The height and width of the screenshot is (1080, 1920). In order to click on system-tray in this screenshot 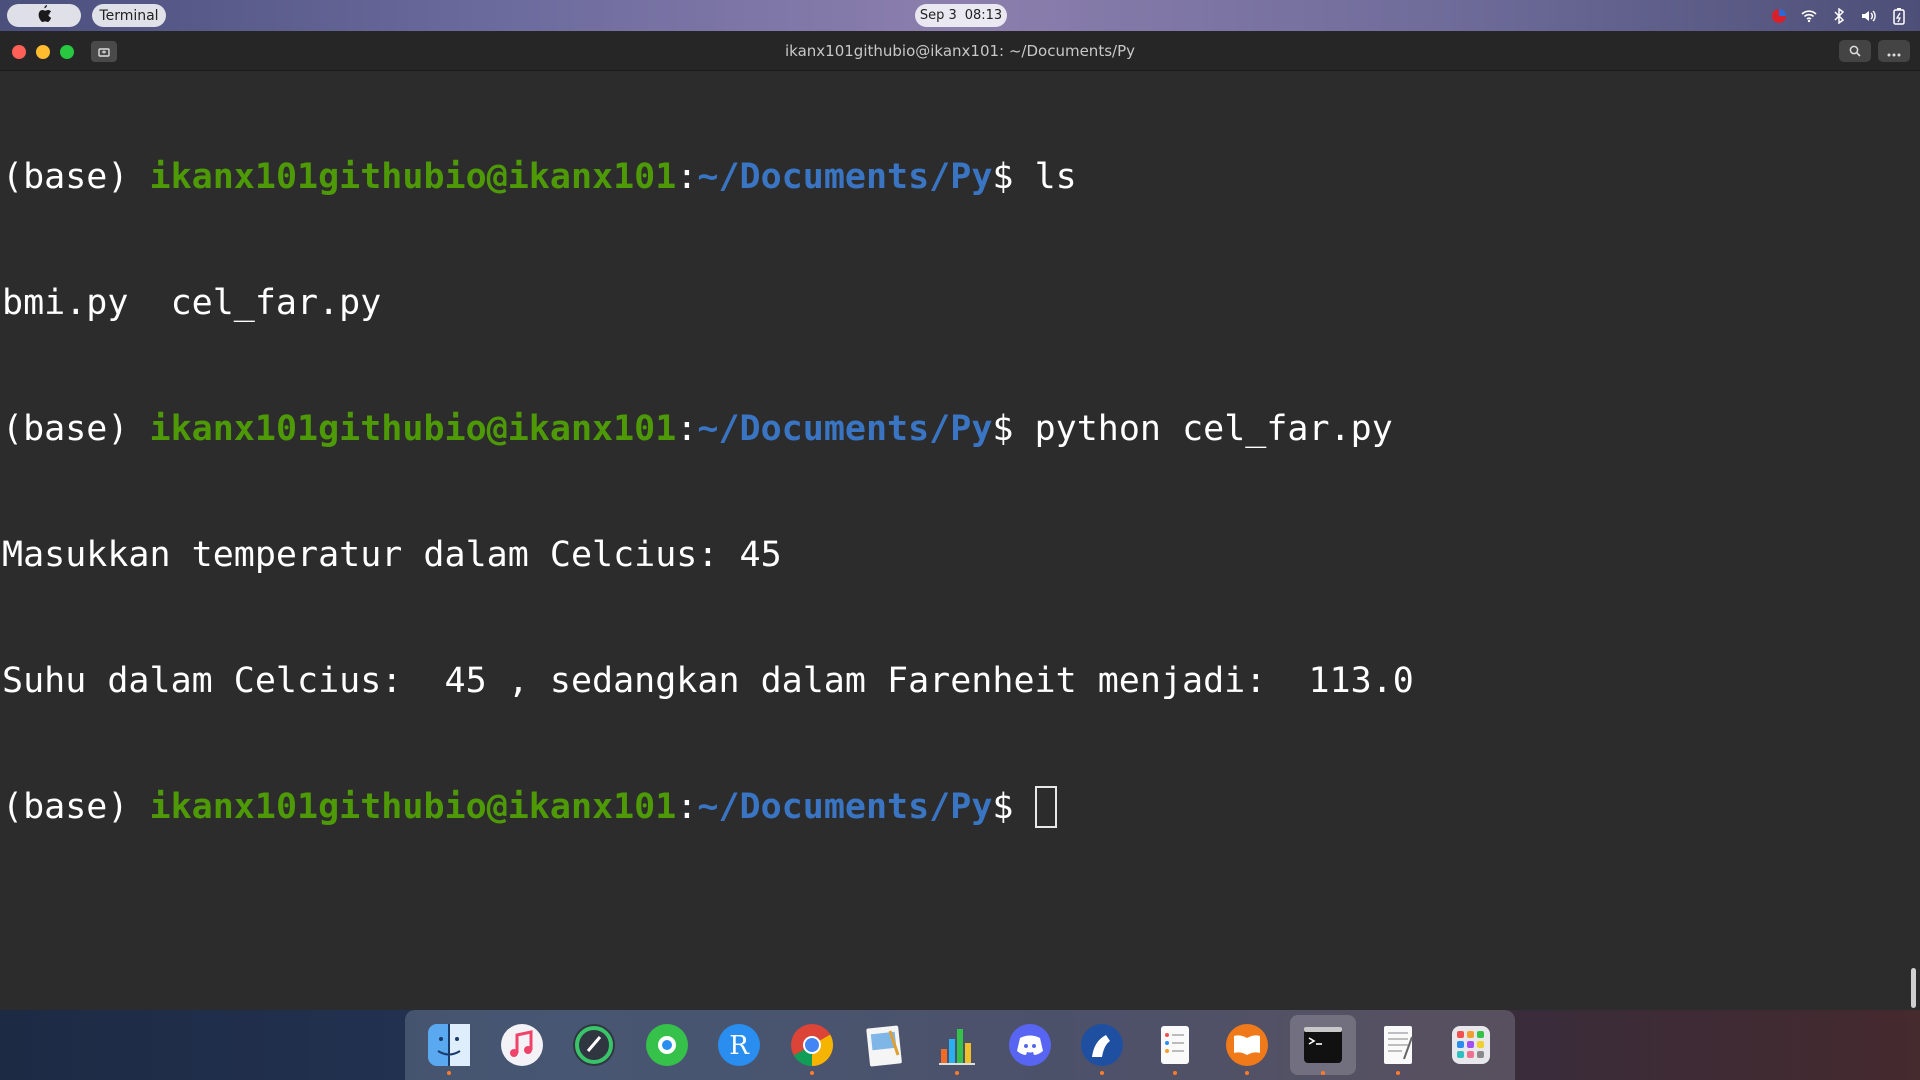, I will do `click(1839, 15)`.